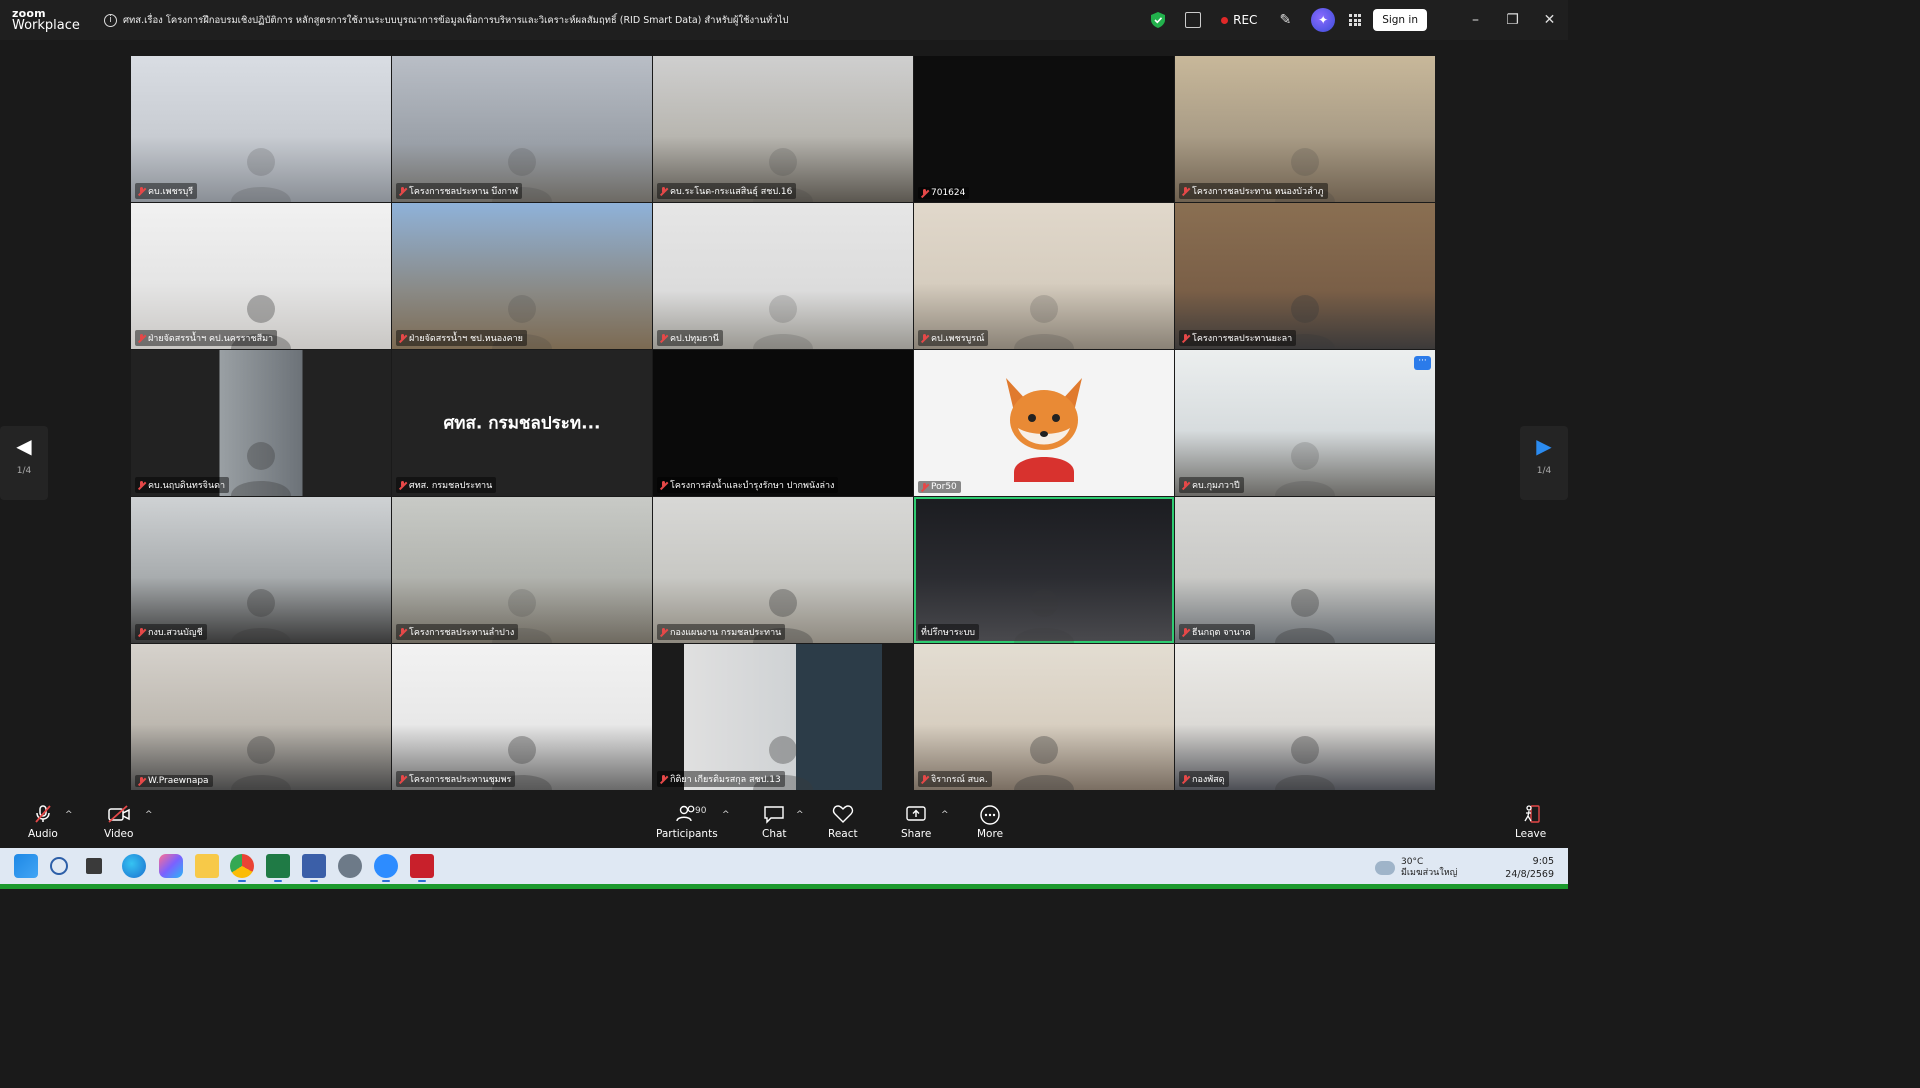  What do you see at coordinates (1475, 20) in the screenshot?
I see `minimize-icon: –` at bounding box center [1475, 20].